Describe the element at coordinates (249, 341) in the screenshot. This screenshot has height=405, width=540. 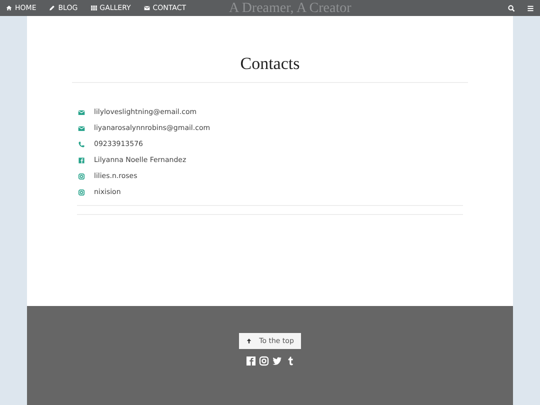
I see `arrow-up-icon` at that location.